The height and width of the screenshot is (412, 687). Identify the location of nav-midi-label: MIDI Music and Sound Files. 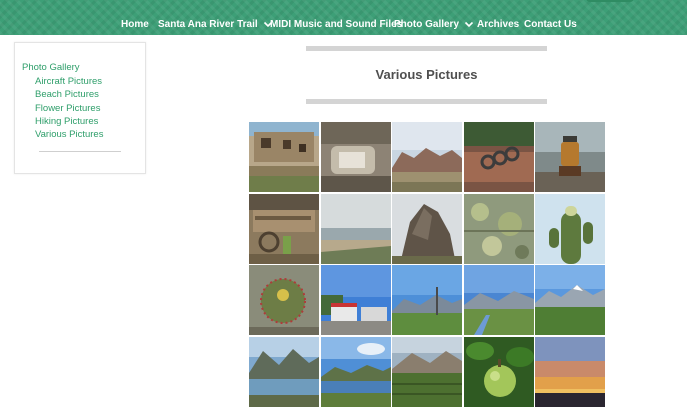
(336, 24).